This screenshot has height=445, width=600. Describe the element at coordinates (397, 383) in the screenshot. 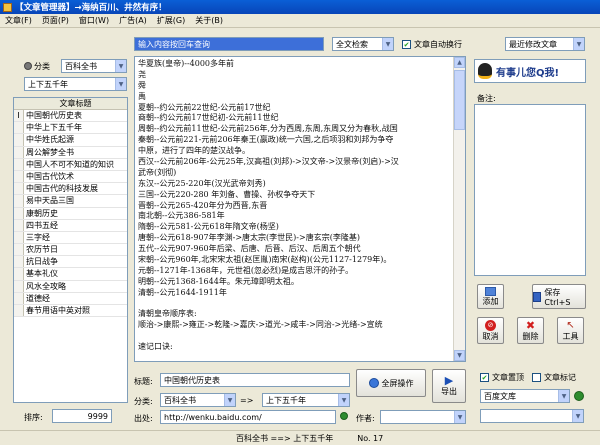

I see `fullscreen-label: 全屏操作` at that location.